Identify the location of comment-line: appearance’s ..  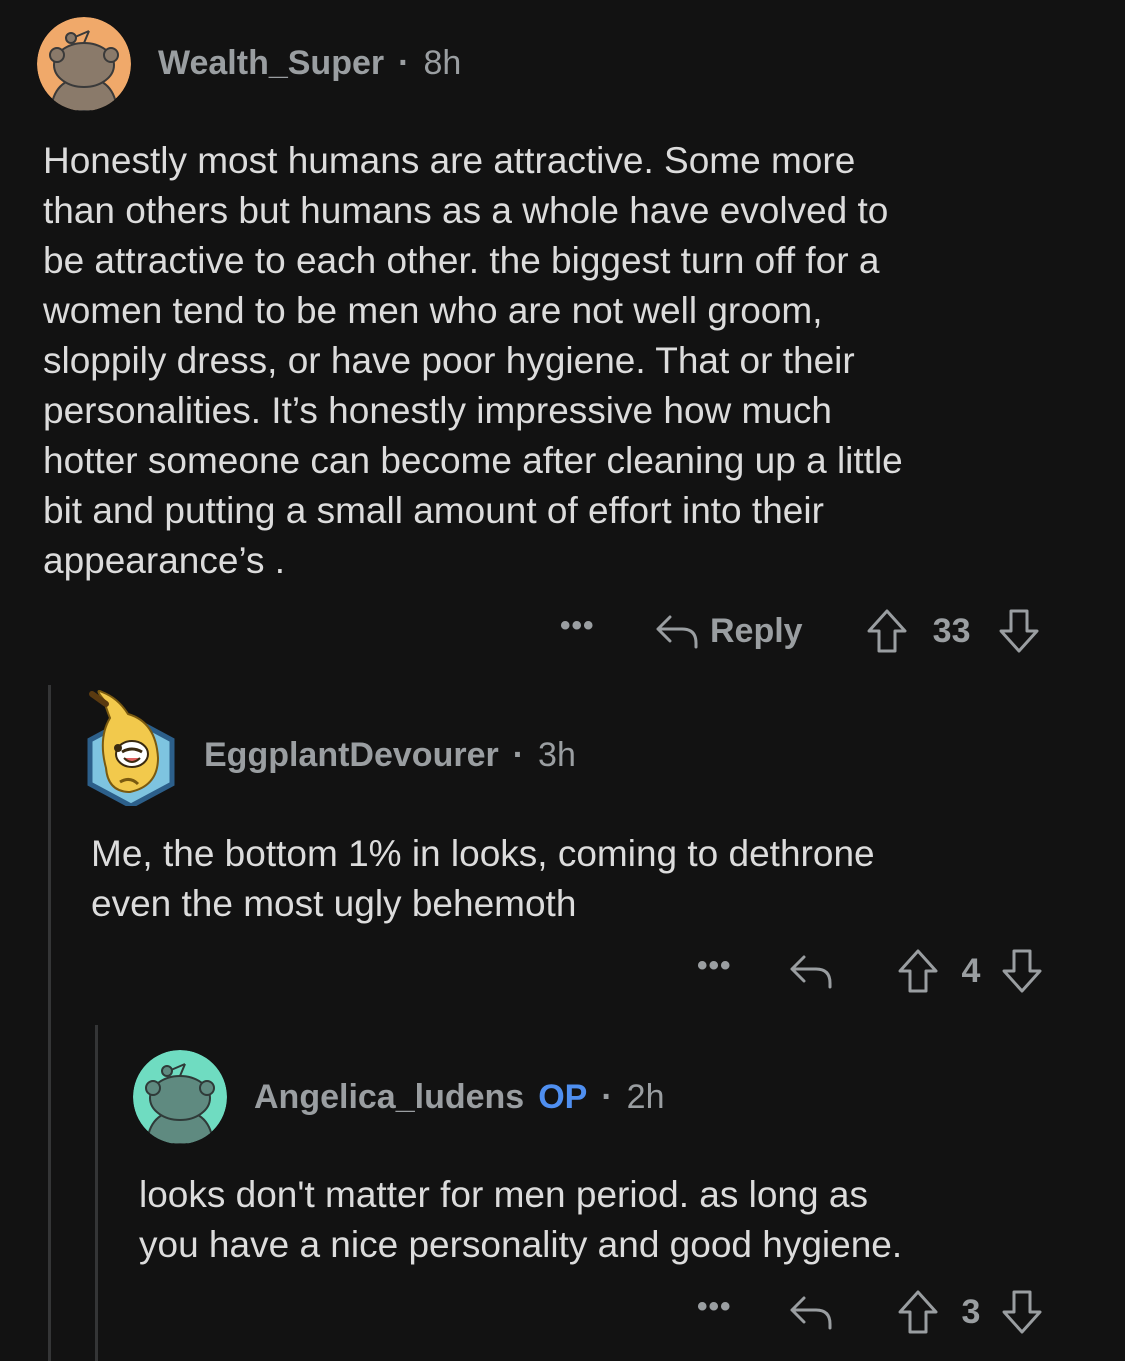
(164, 560).